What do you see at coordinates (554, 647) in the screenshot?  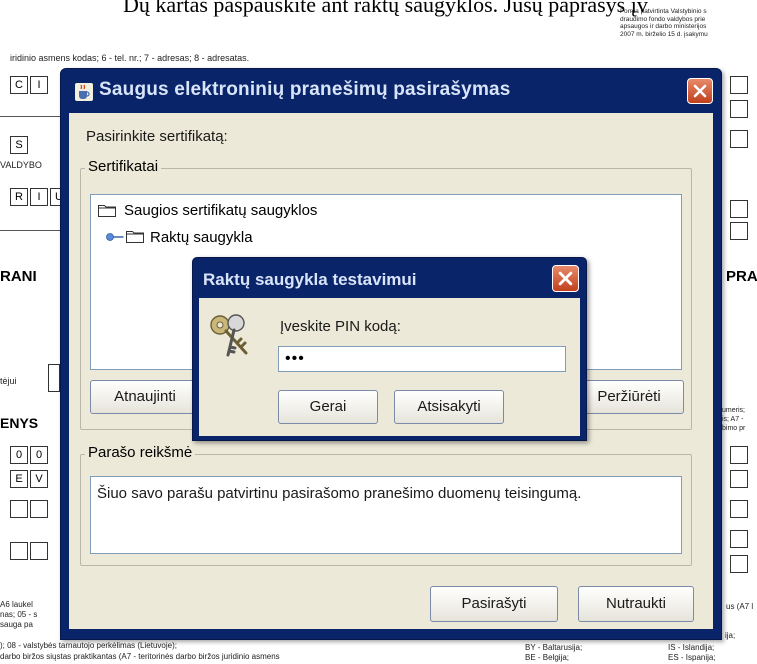 I see `footer-mid-1: BY - Baltarusija;` at bounding box center [554, 647].